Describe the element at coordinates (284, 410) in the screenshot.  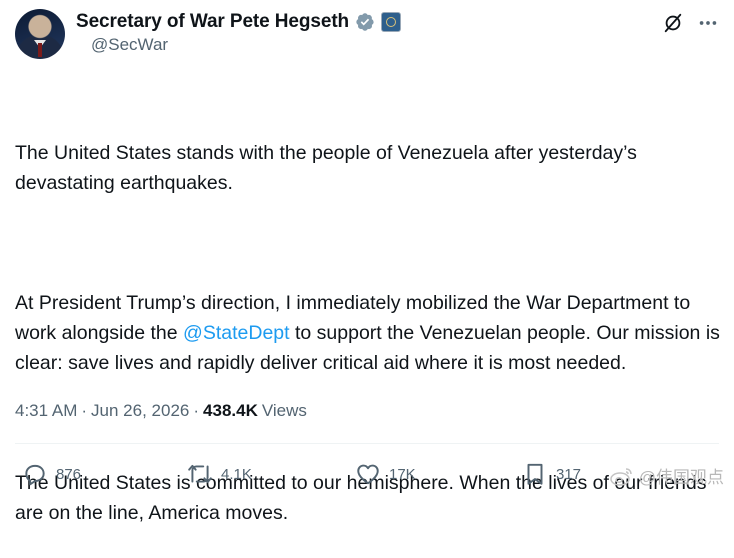
I see `views-label: Views` at that location.